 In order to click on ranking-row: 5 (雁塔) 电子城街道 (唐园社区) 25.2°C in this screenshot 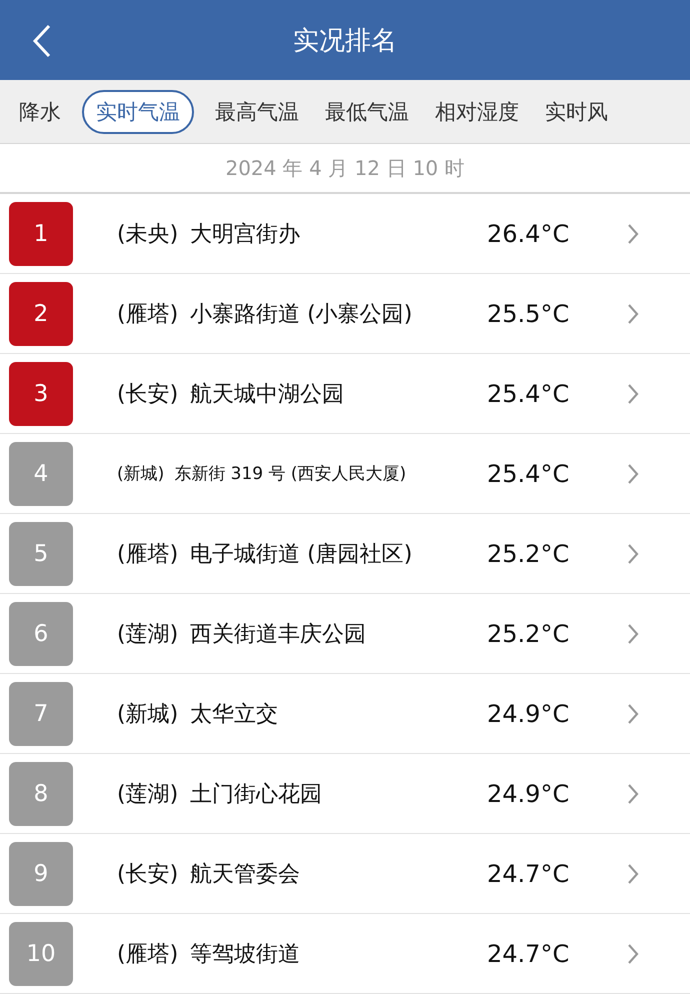, I will do `click(345, 554)`.